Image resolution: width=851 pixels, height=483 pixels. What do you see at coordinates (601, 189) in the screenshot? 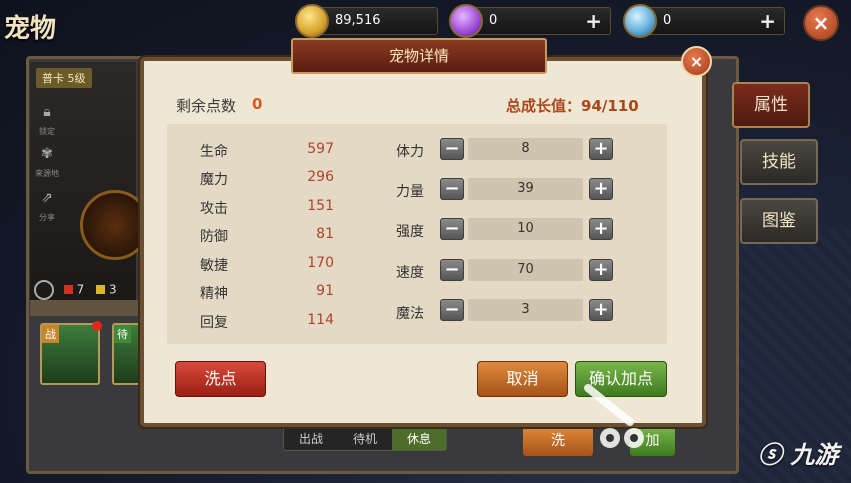
I see `plus-strength-button: +` at bounding box center [601, 189].